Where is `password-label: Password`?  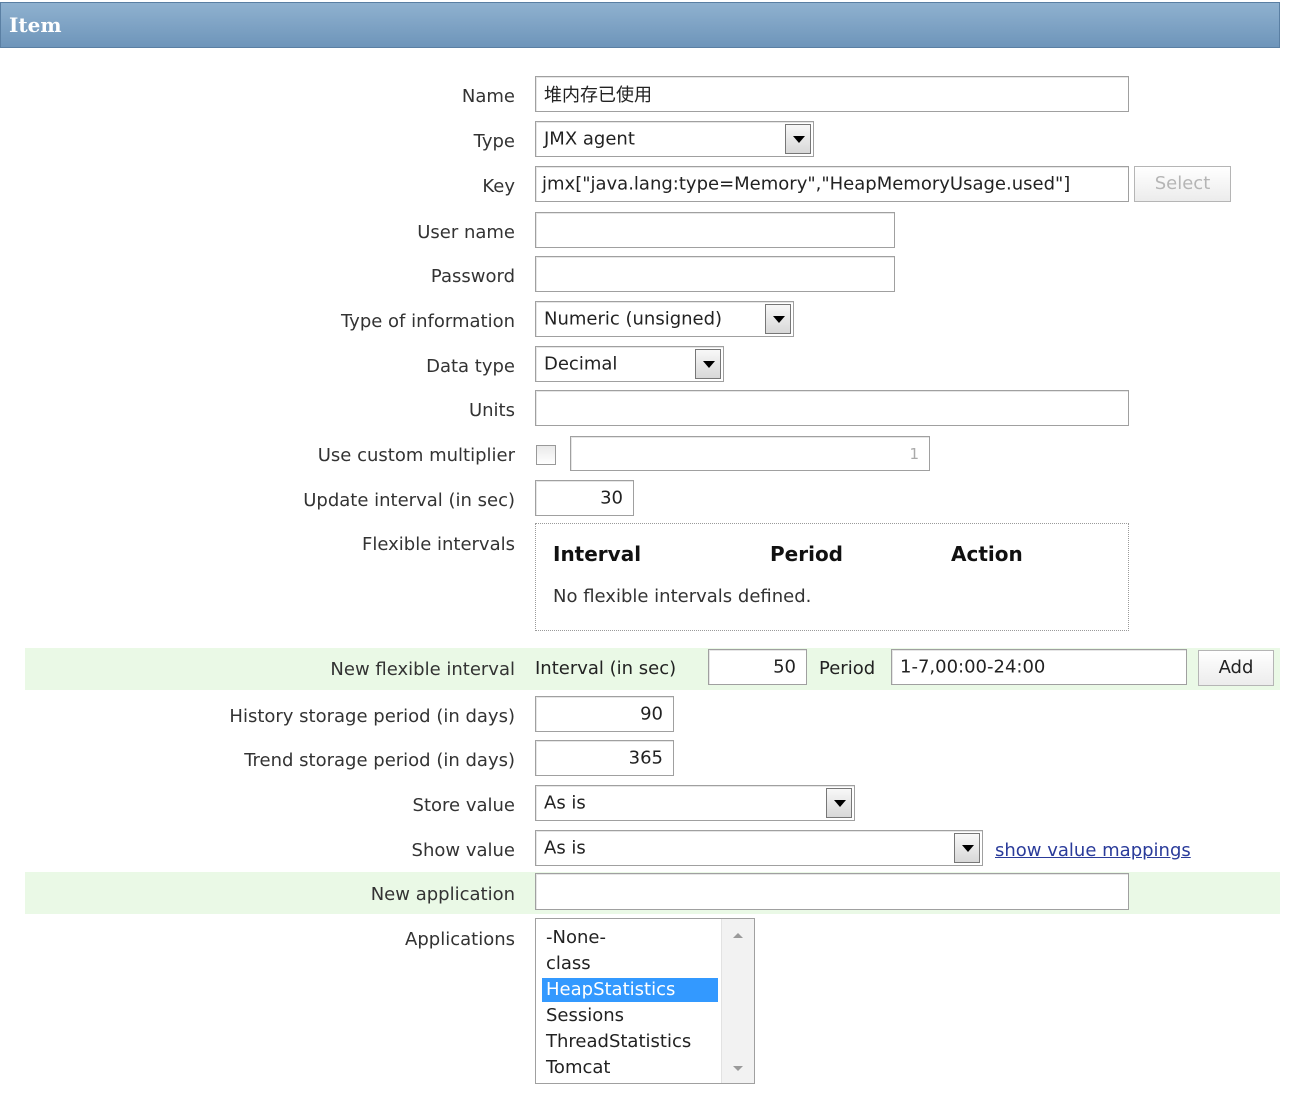
password-label: Password is located at coordinates (472, 276).